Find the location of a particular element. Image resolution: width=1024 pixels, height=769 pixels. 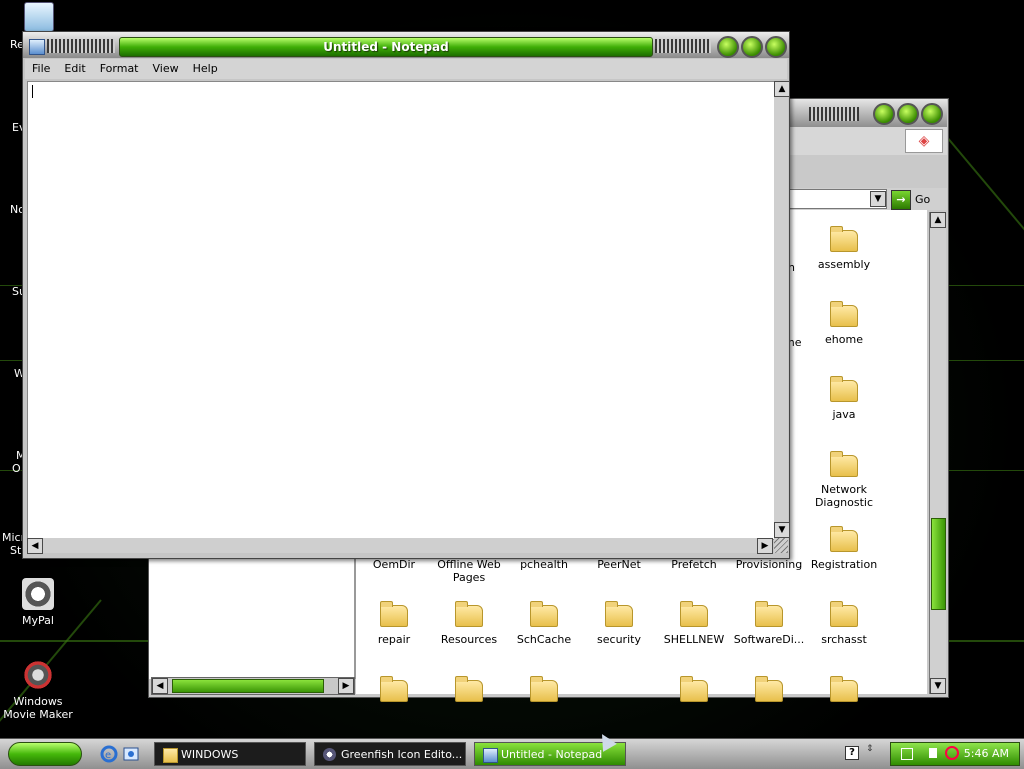

search-icon is located at coordinates (952, 753).